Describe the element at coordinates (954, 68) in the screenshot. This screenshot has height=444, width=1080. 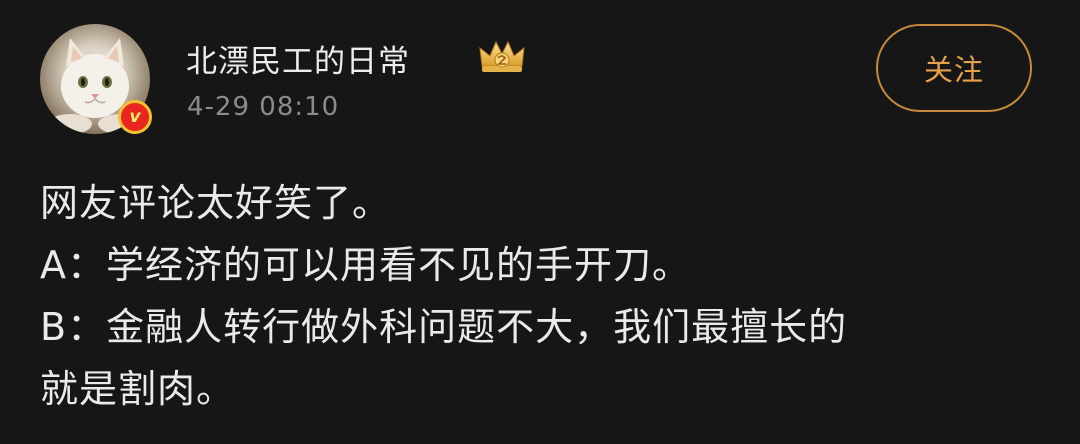
I see `follow-button: 关注` at that location.